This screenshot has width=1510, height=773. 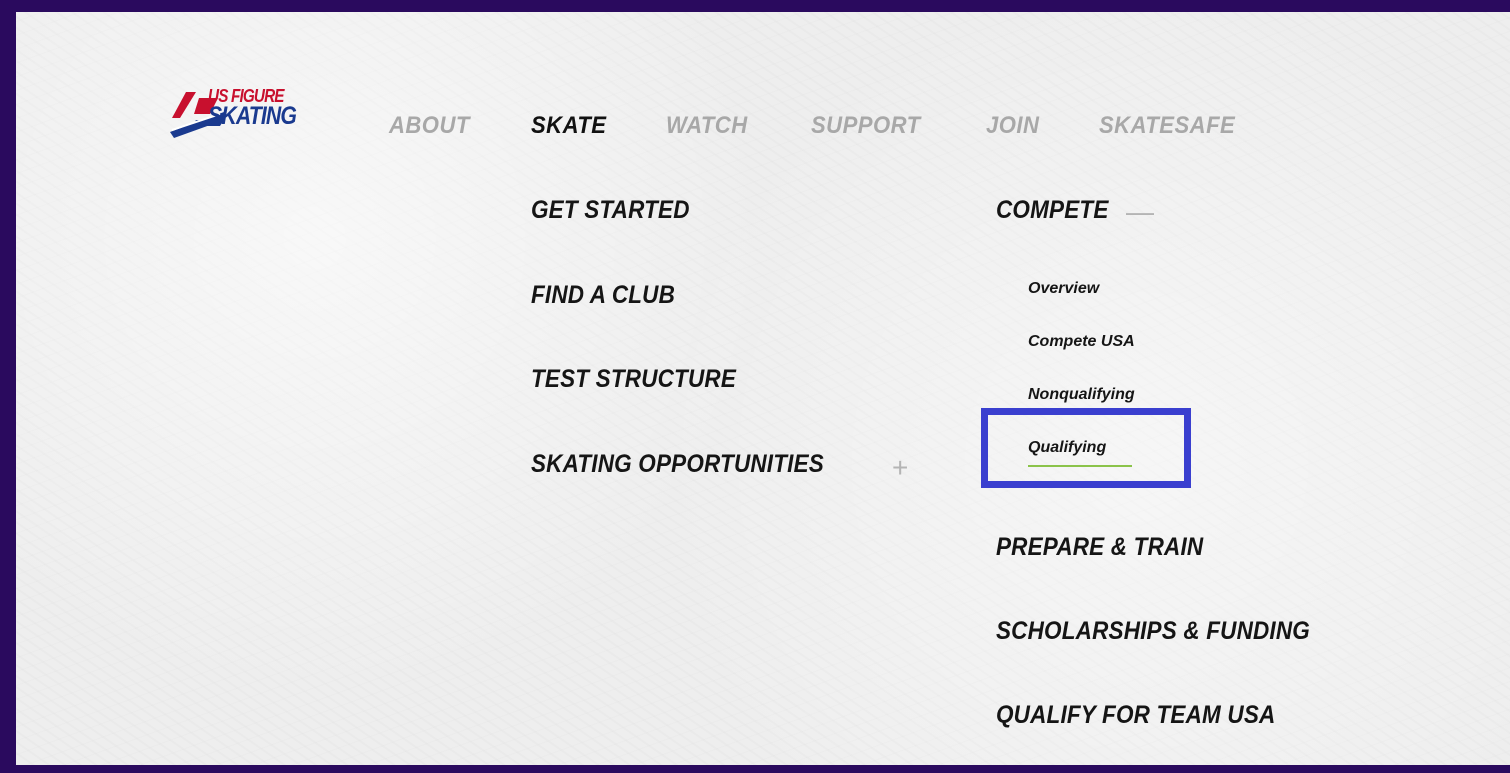 I want to click on nav-watch: WATCH, so click(x=707, y=126).